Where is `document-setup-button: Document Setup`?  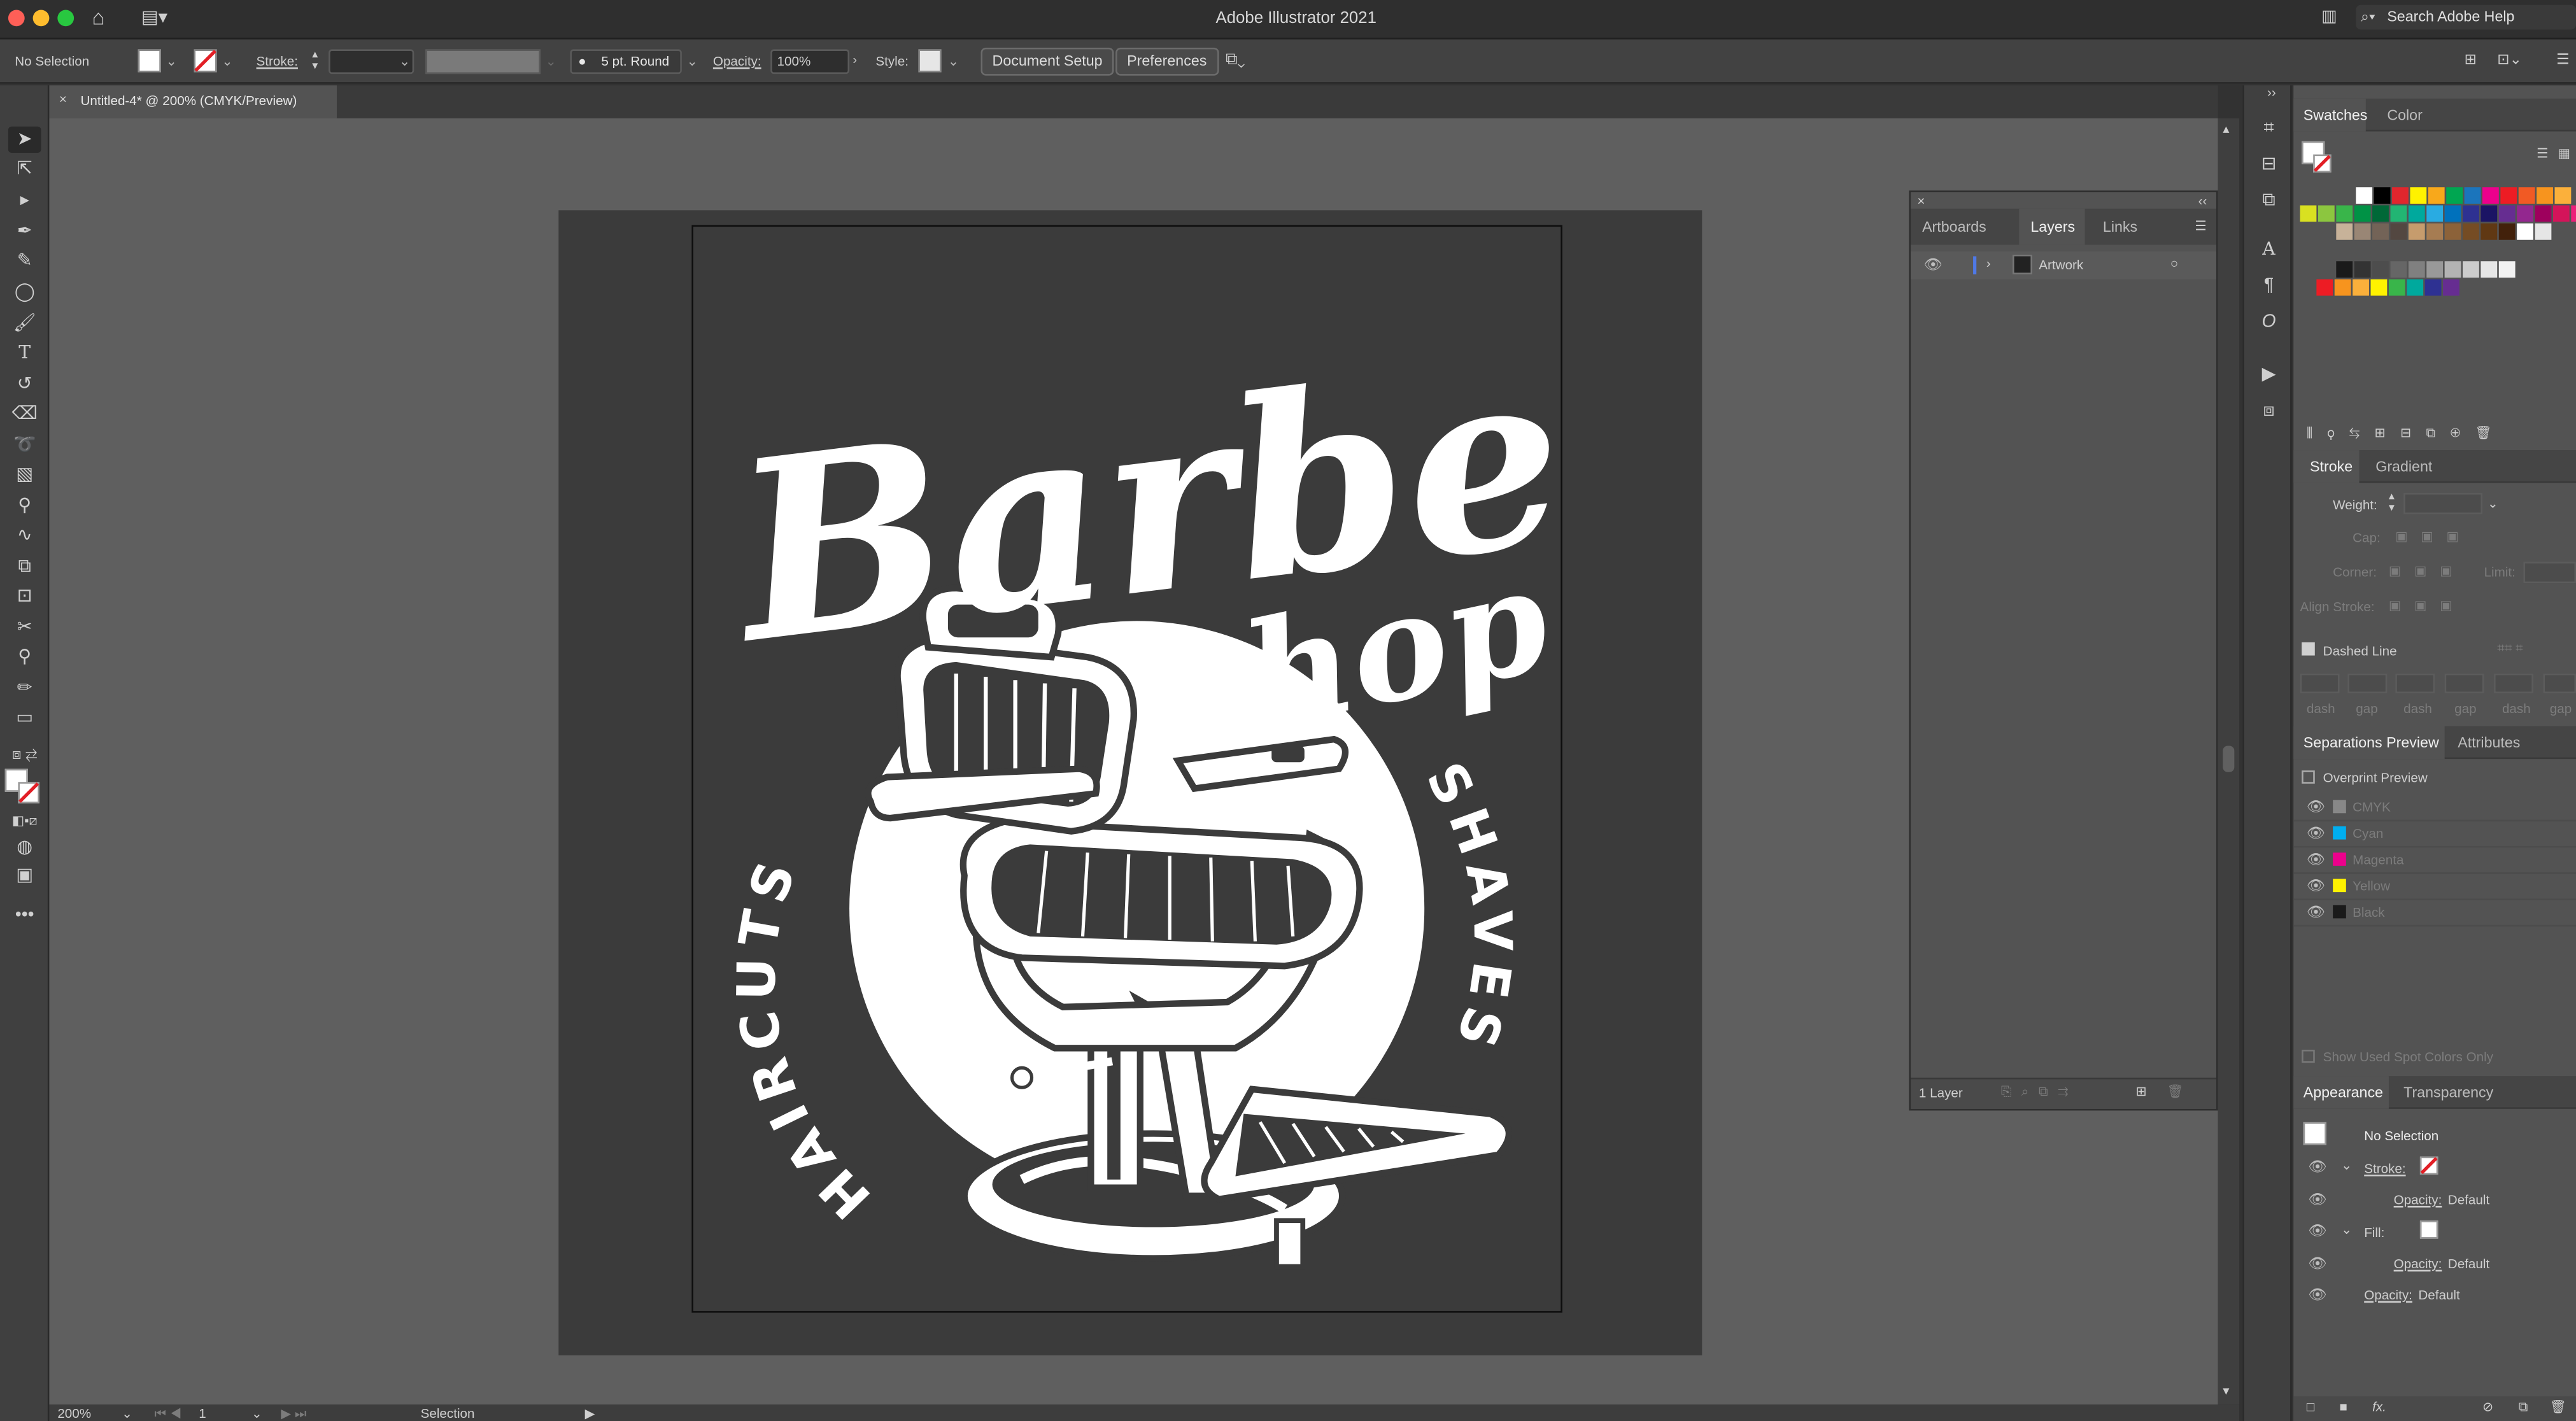 document-setup-button: Document Setup is located at coordinates (1047, 61).